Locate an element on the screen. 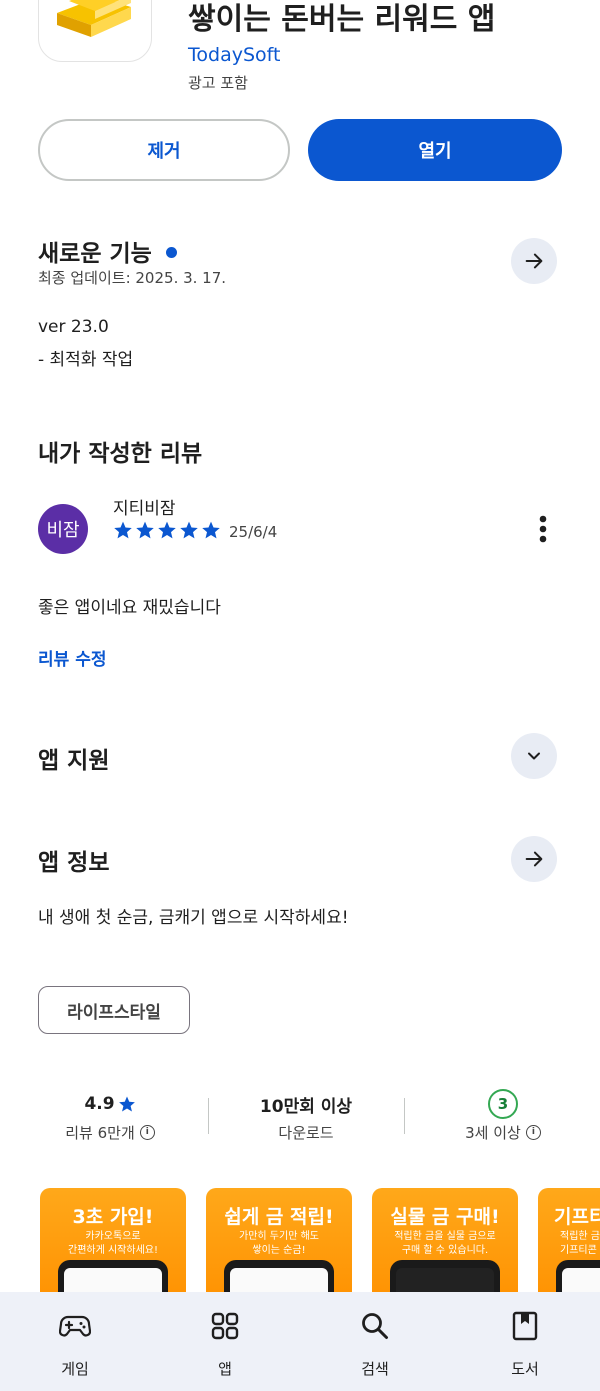 This screenshot has width=600, height=1391. category-chip: 라이프스타일 is located at coordinates (114, 1010).